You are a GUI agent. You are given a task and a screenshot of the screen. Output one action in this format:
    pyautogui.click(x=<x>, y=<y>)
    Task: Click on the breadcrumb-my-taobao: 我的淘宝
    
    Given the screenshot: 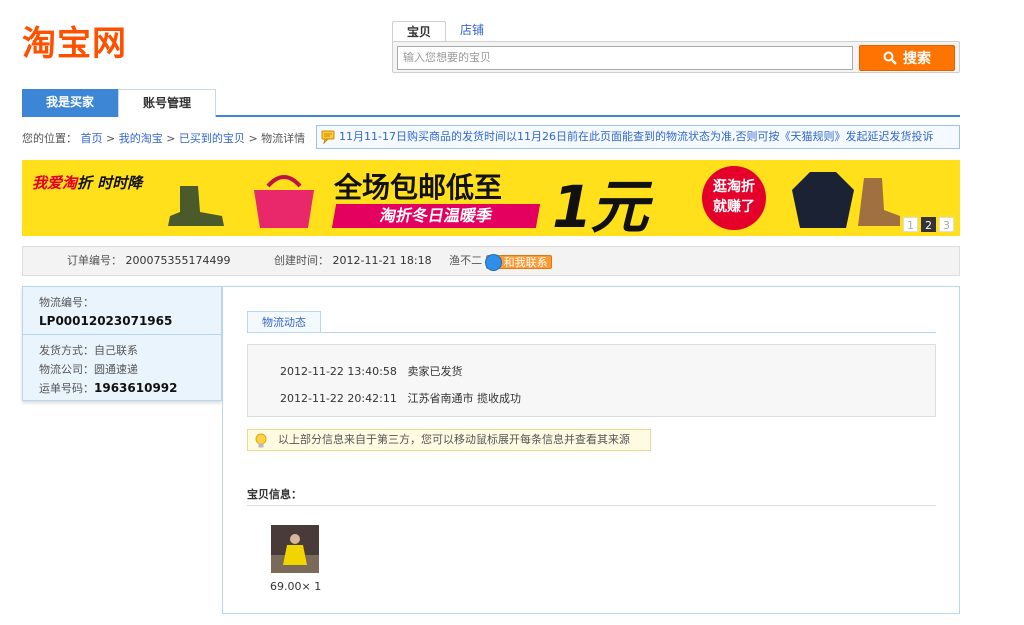 What is the action you would take?
    pyautogui.click(x=141, y=138)
    